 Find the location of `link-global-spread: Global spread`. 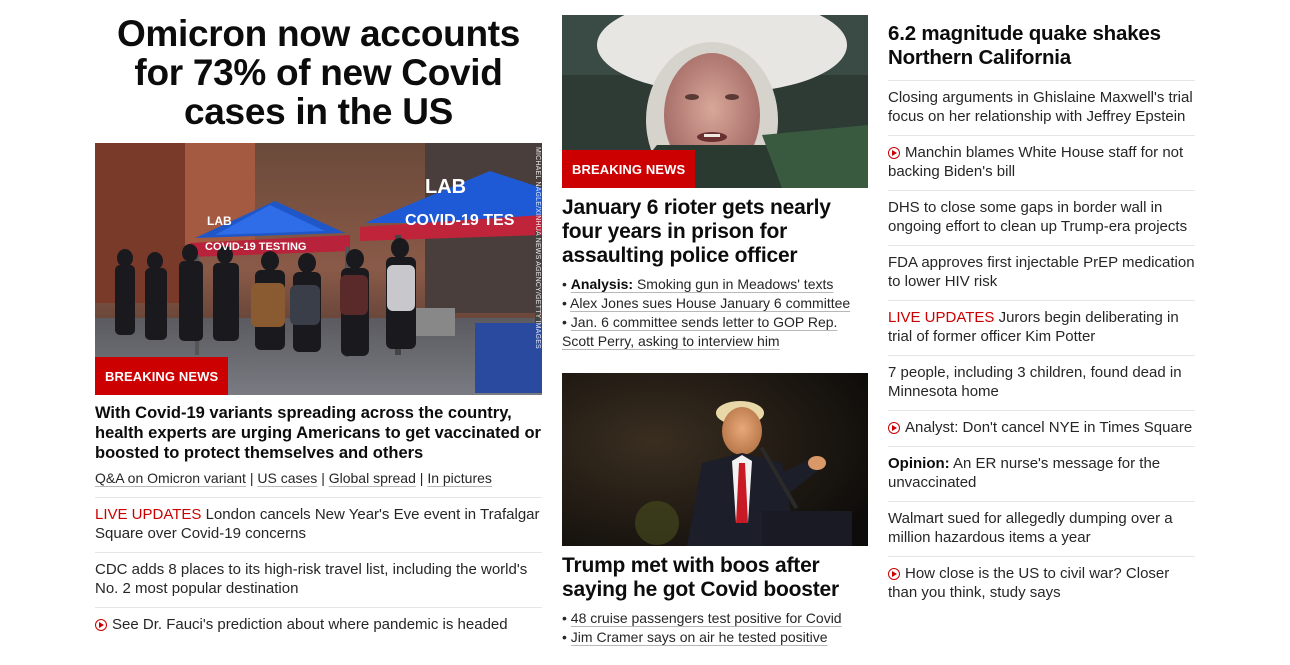

link-global-spread: Global spread is located at coordinates (372, 478).